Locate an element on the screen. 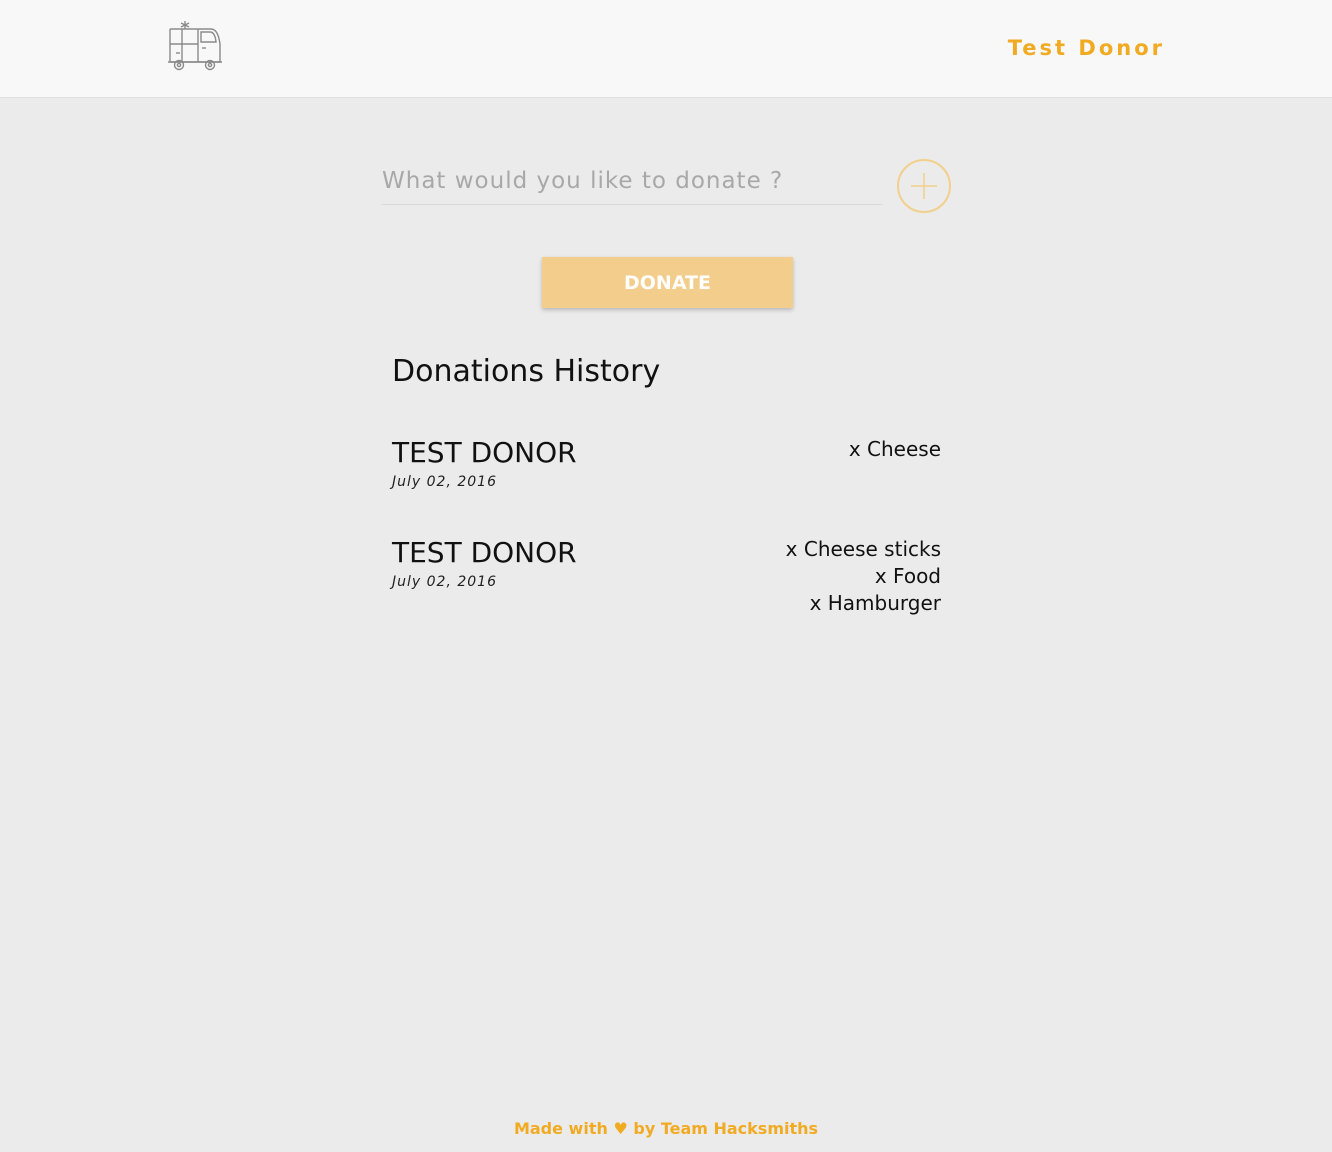  footer-suffix: by Team Hacksmiths is located at coordinates (726, 1128).